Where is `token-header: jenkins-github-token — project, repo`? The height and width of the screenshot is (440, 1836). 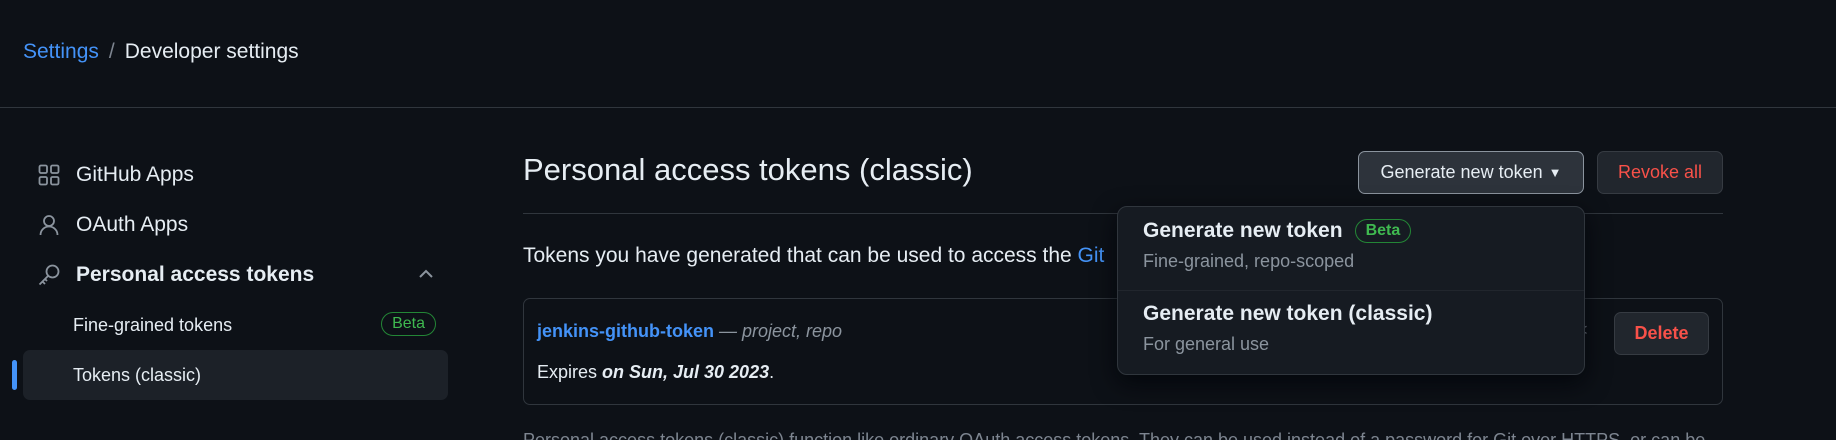 token-header: jenkins-github-token — project, repo is located at coordinates (689, 331).